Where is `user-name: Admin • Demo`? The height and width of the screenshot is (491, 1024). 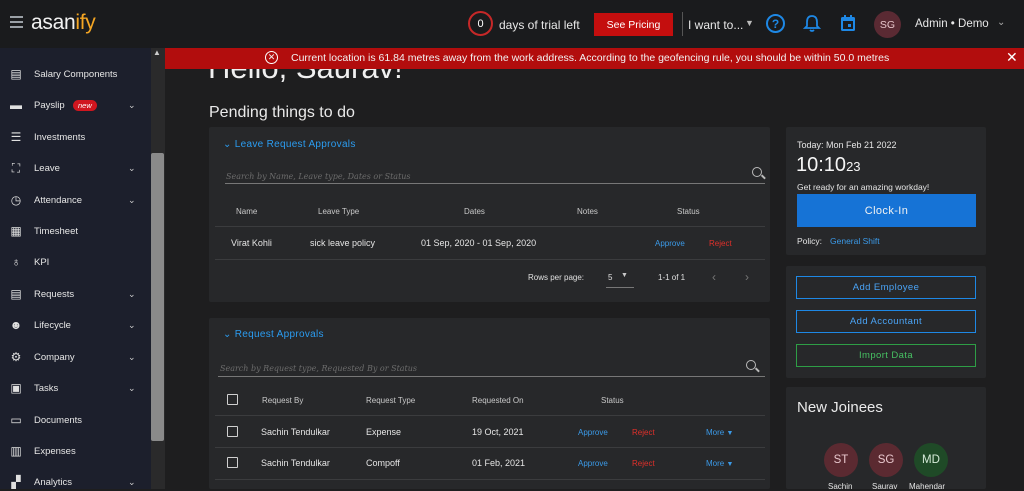
user-name: Admin • Demo is located at coordinates (952, 24).